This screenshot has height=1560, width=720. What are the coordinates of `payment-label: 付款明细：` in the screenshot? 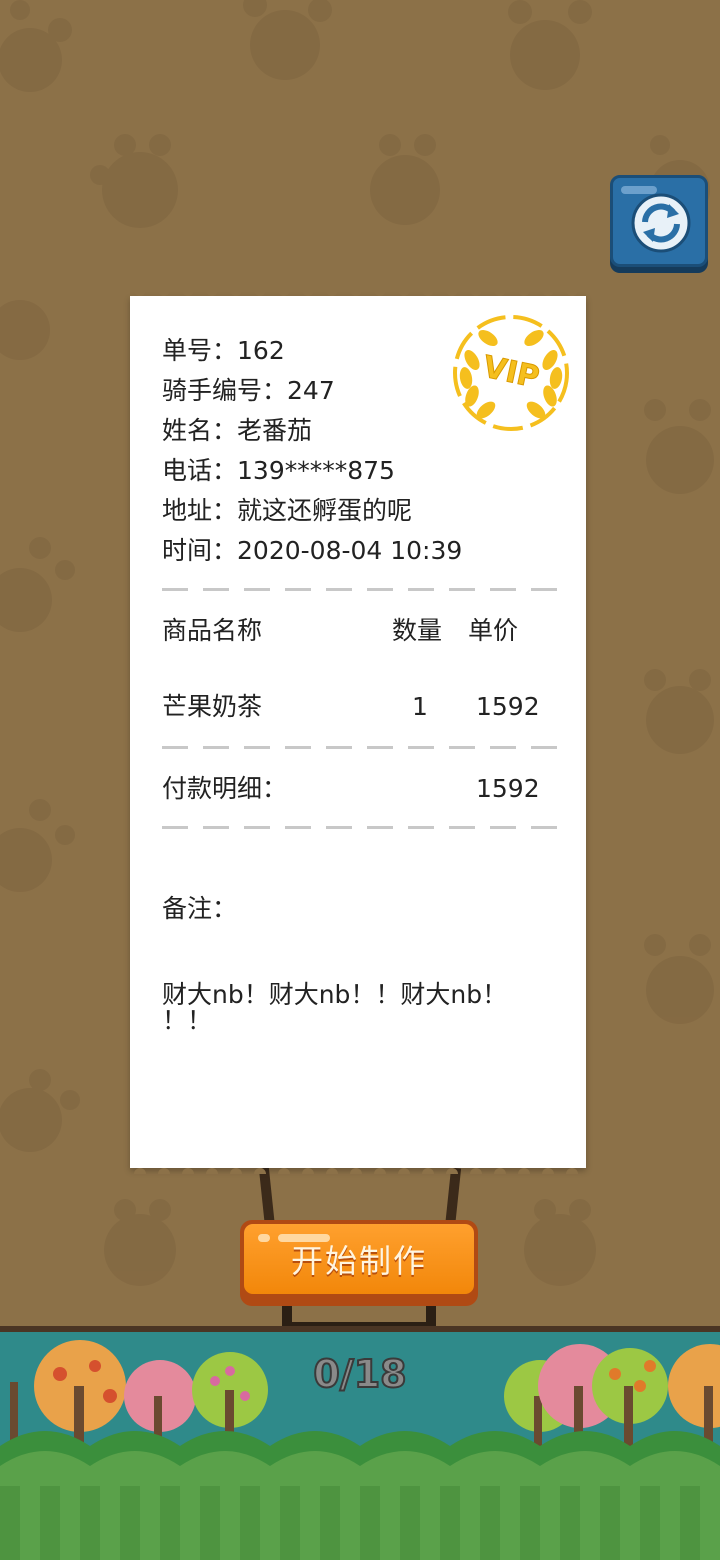 It's located at (225, 788).